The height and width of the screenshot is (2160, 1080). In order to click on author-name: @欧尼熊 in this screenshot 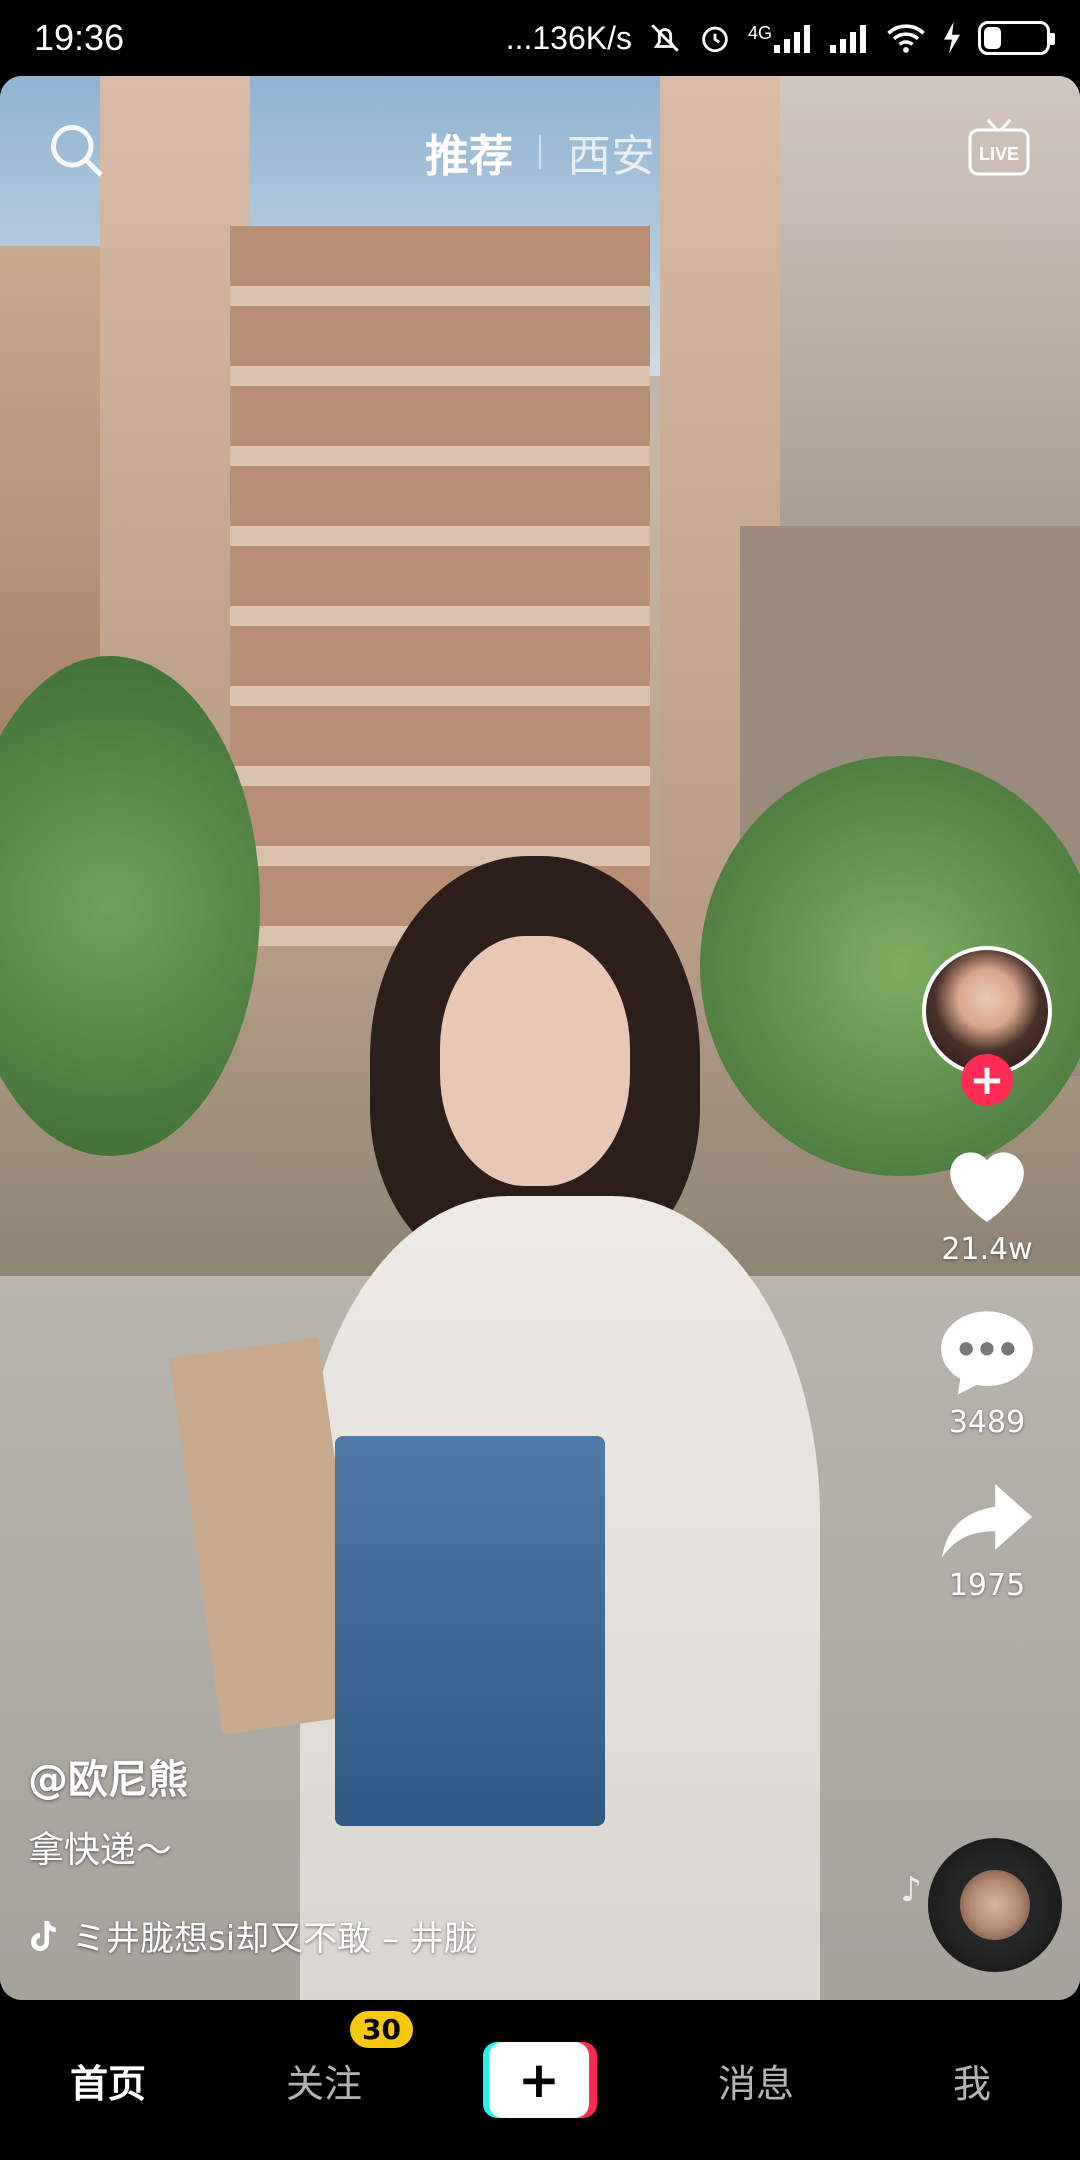, I will do `click(428, 1776)`.